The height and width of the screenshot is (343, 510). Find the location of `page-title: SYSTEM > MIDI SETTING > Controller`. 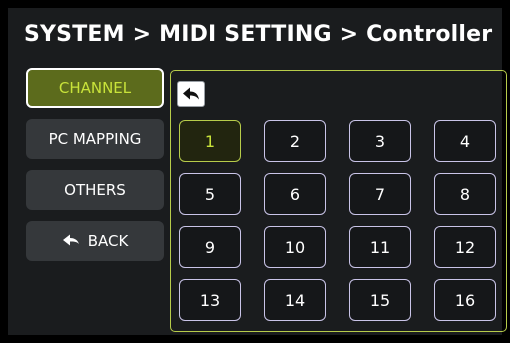

page-title: SYSTEM > MIDI SETTING > Controller is located at coordinates (258, 34).